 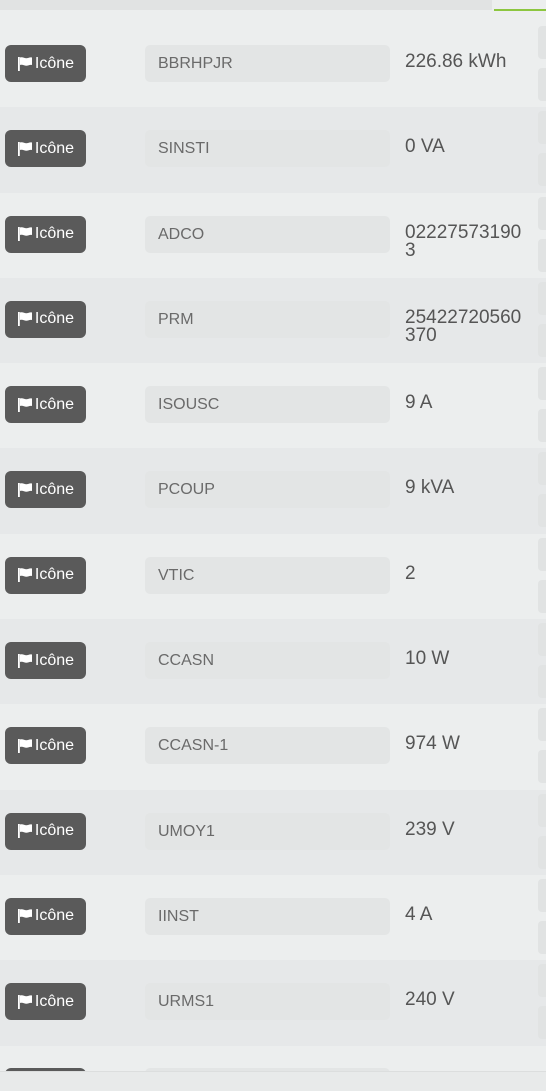 What do you see at coordinates (430, 1000) in the screenshot?
I see `value-text: 240 V` at bounding box center [430, 1000].